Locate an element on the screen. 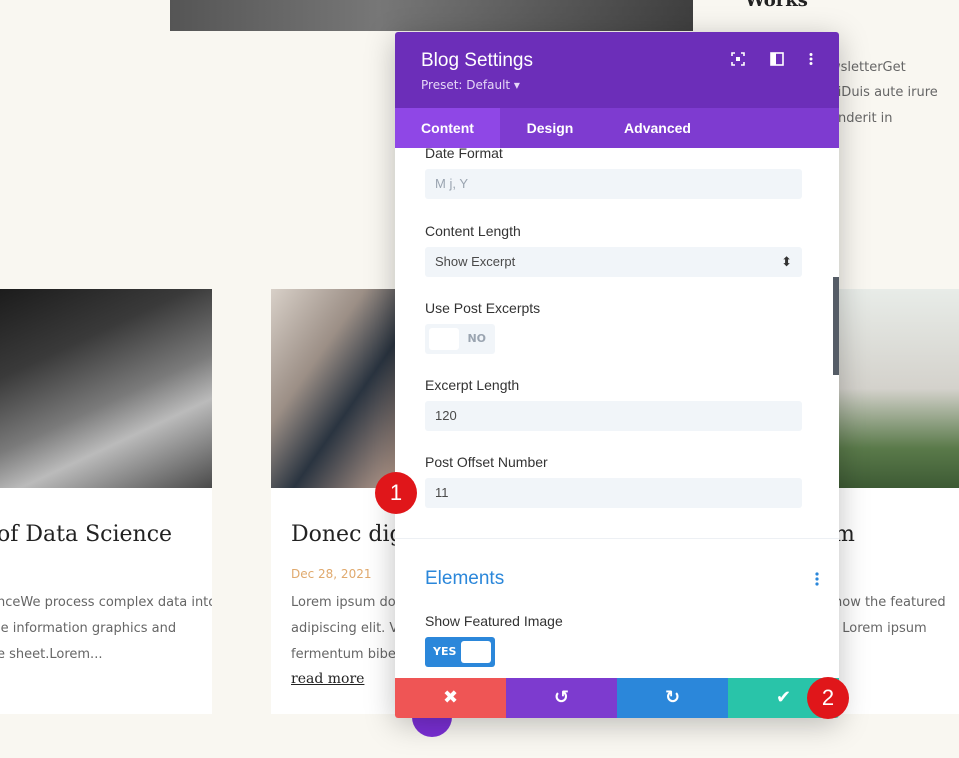 The width and height of the screenshot is (959, 758). tab-advanced: Advanced is located at coordinates (657, 128).